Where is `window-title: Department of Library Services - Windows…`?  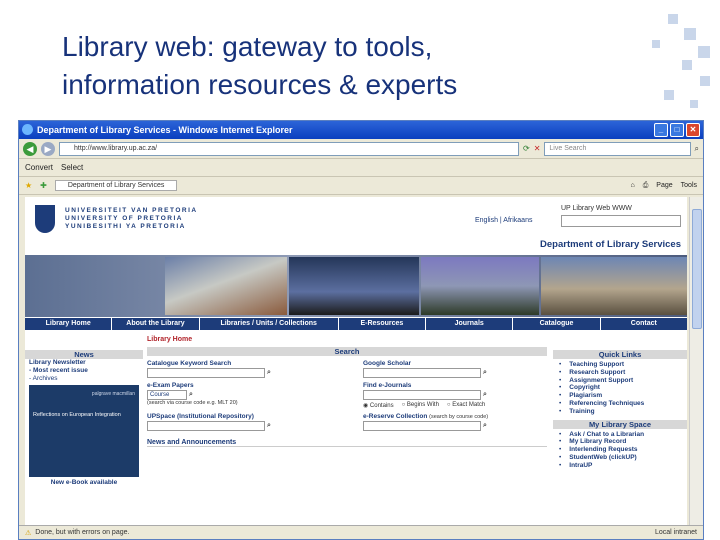
window-title: Department of Library Services - Windows… is located at coordinates (165, 130).